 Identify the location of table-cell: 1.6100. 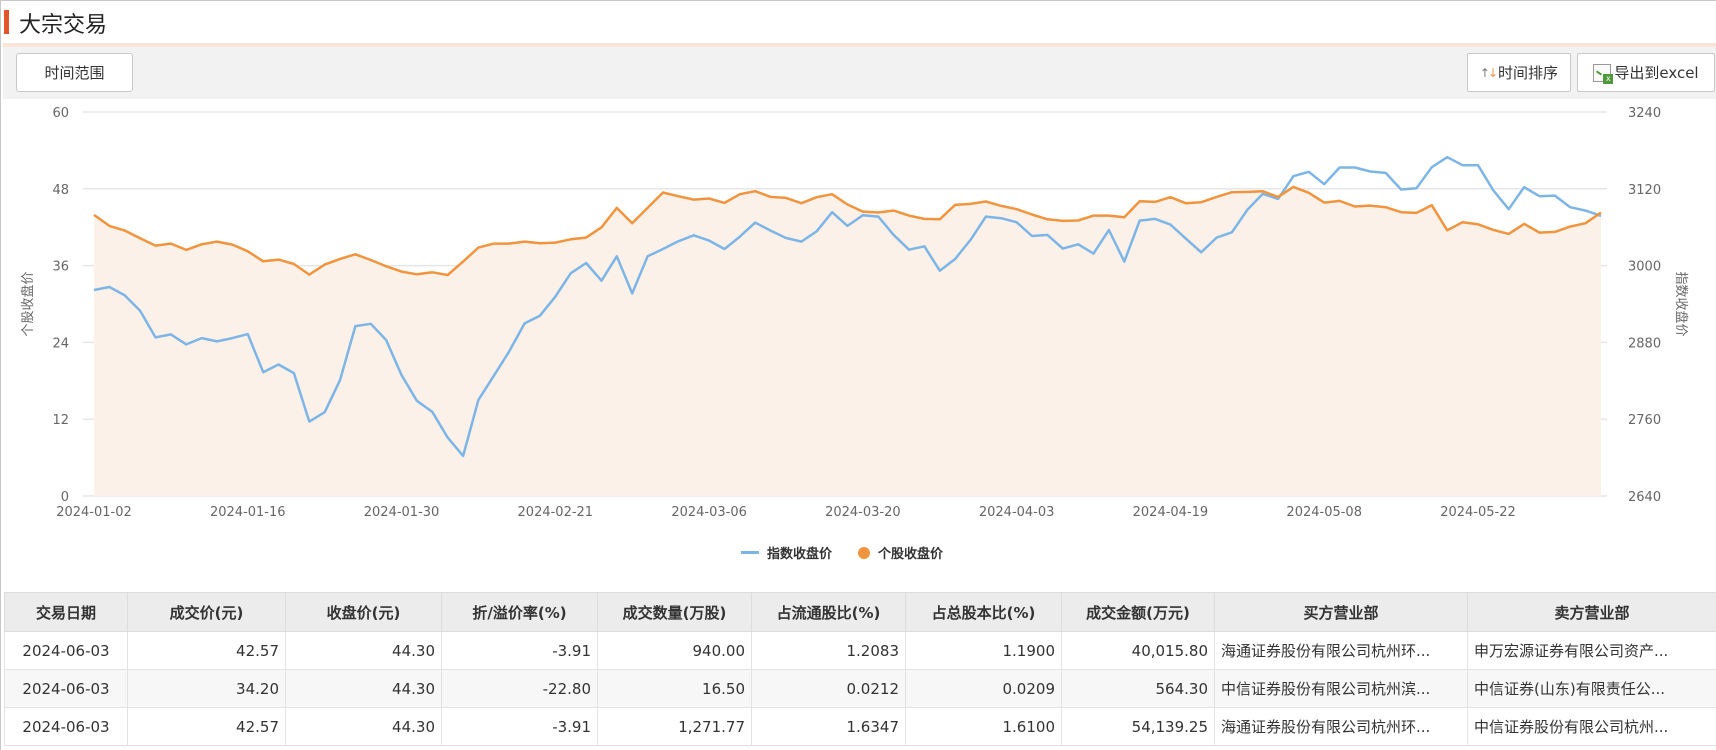
(983, 726).